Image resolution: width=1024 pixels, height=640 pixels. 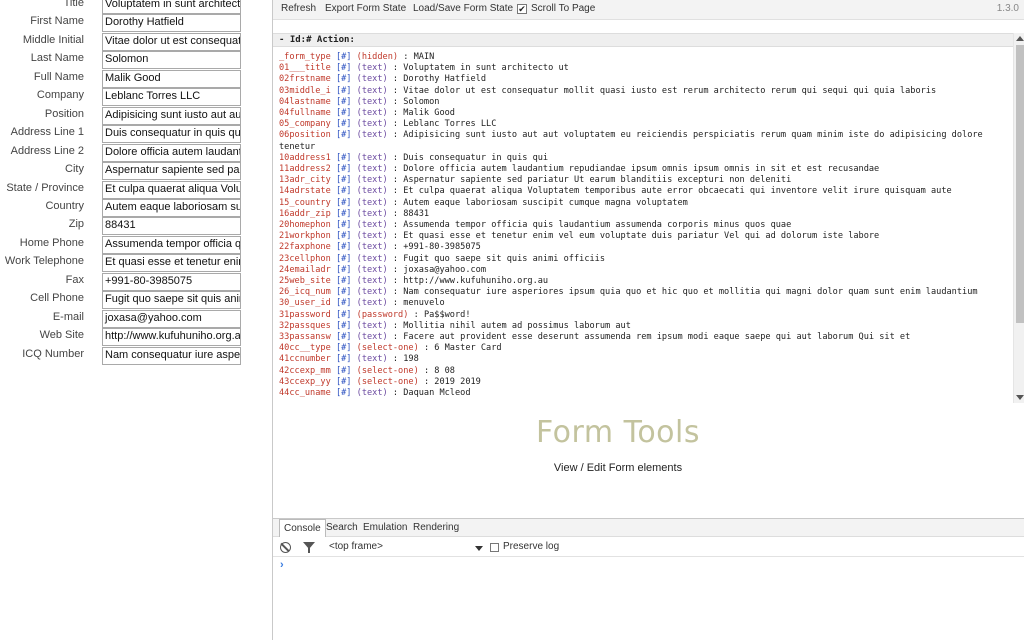 What do you see at coordinates (305, 169) in the screenshot?
I see `log-field-name: 11address2` at bounding box center [305, 169].